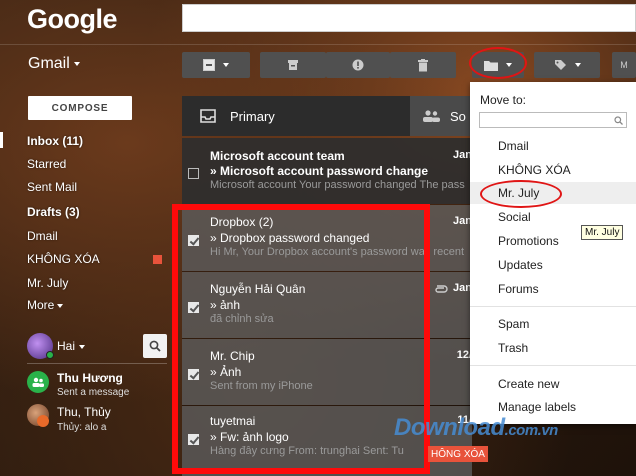 Image resolution: width=636 pixels, height=476 pixels. I want to click on spam-icon, so click(358, 65).